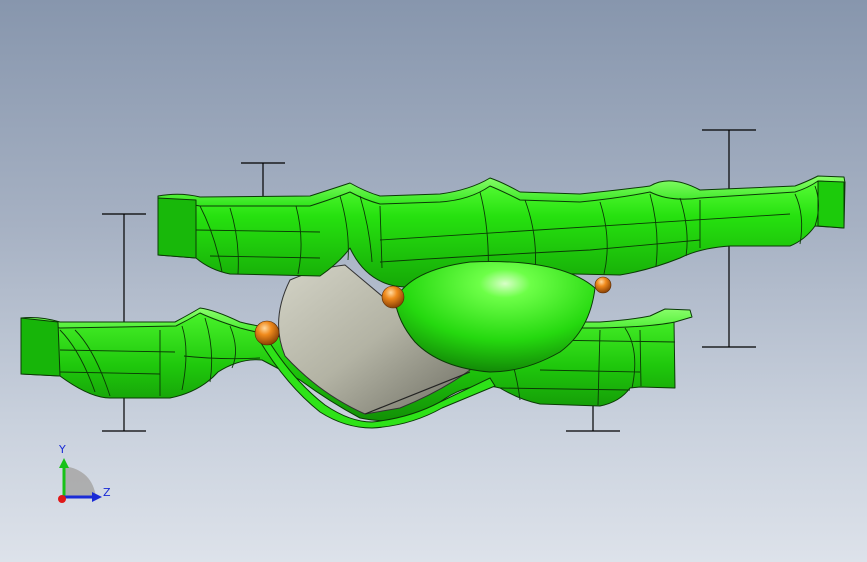 The width and height of the screenshot is (867, 562). What do you see at coordinates (107, 492) in the screenshot?
I see `triad-z-label: Z` at bounding box center [107, 492].